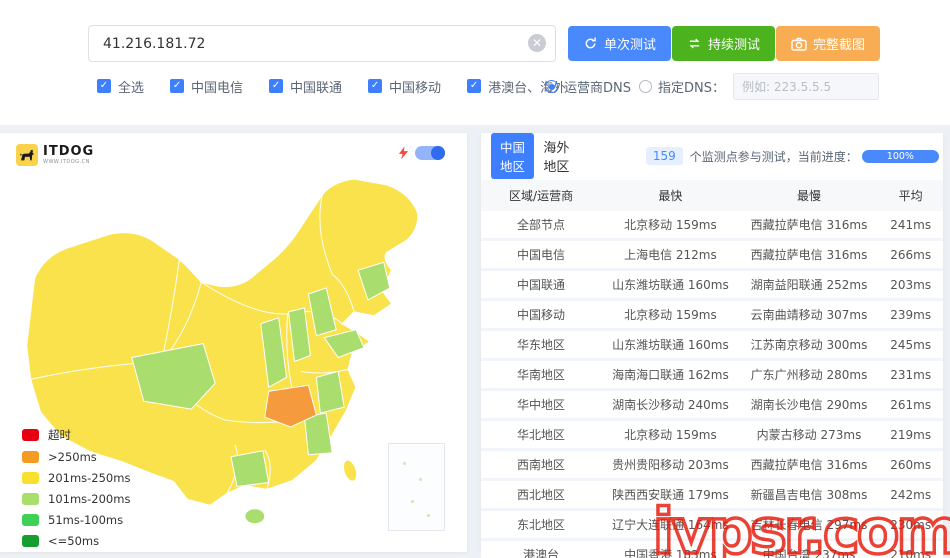 This screenshot has height=558, width=950. I want to click on slowest-cell: 湖南长沙电信 290ms, so click(809, 405).